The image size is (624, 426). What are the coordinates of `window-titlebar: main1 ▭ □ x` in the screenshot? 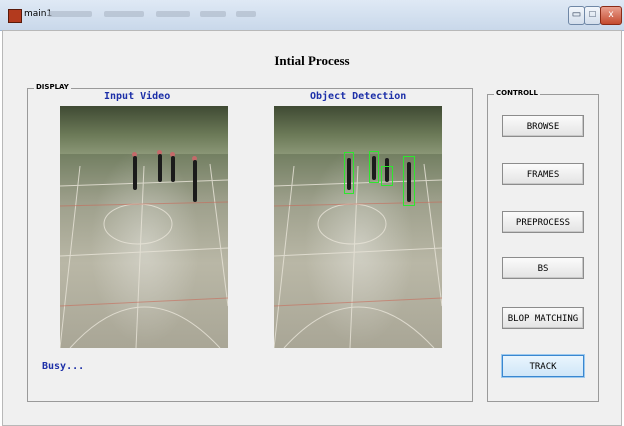 It's located at (312, 15).